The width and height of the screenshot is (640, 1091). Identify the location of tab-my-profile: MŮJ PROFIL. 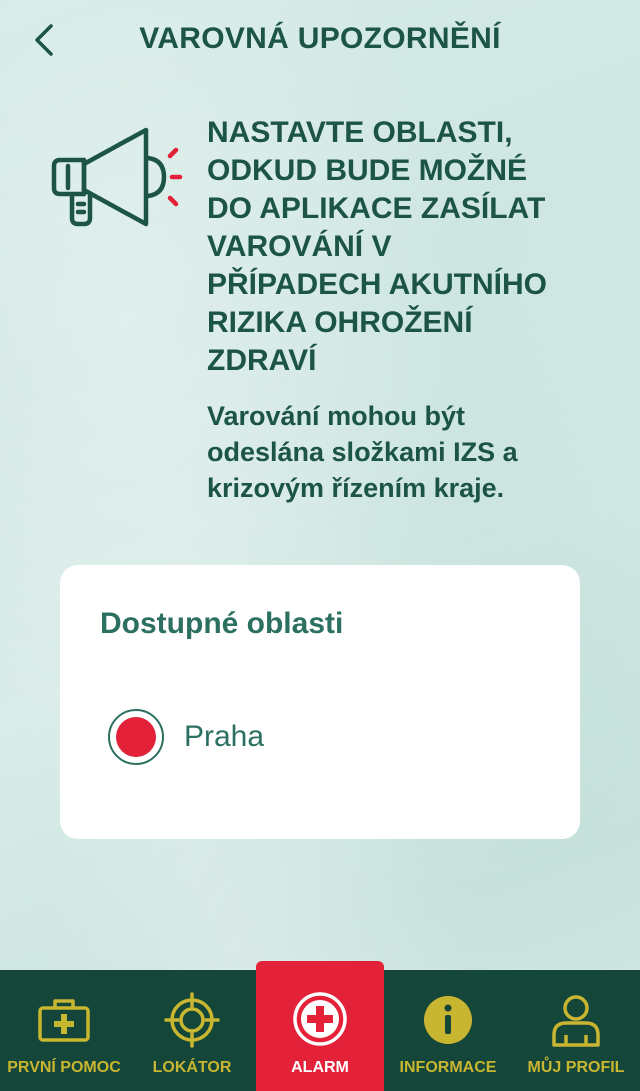
(576, 1030).